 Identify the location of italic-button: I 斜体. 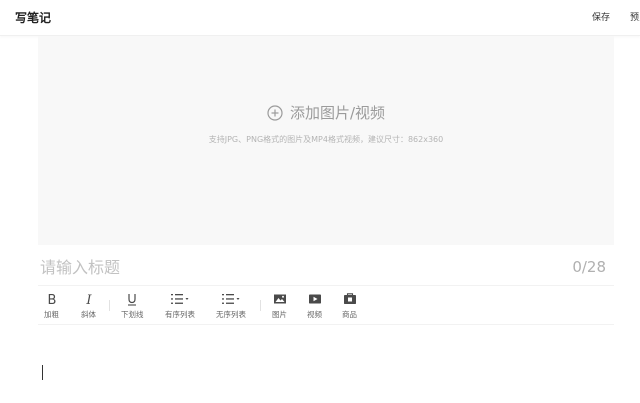
(88, 305).